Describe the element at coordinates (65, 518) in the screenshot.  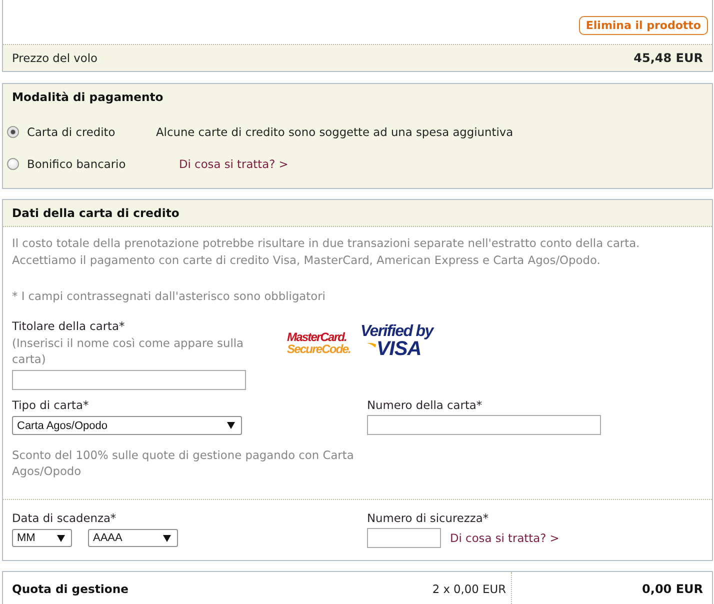
I see `field-label: Data di scadenza*` at that location.